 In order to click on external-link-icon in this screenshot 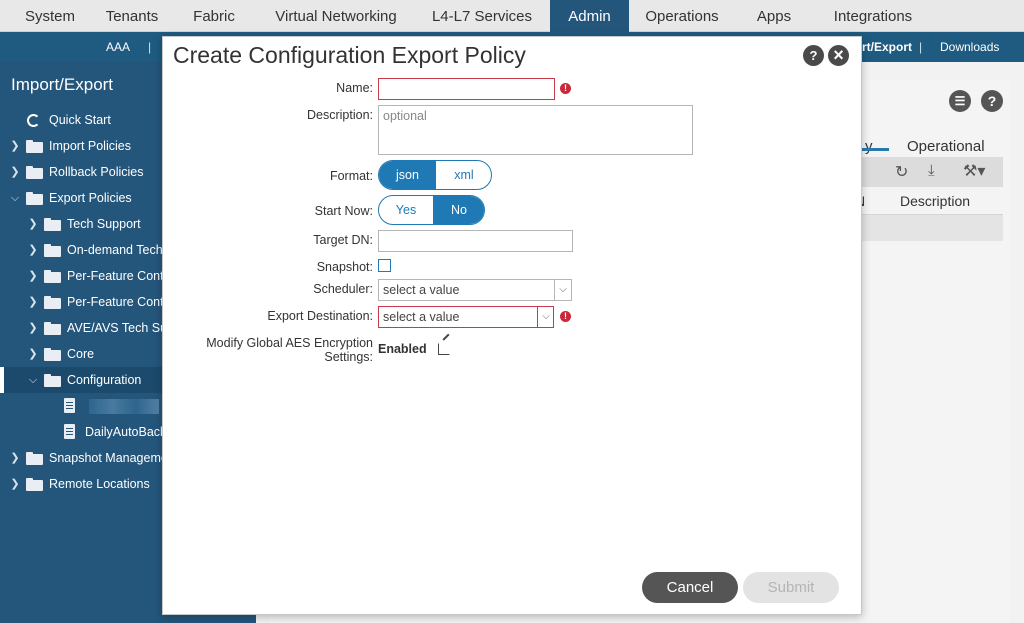, I will do `click(444, 349)`.